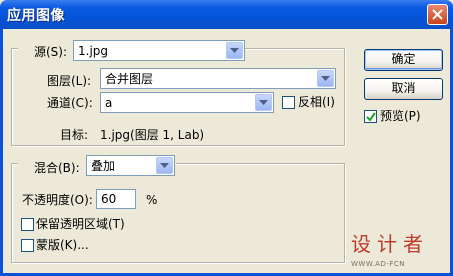  What do you see at coordinates (57, 200) in the screenshot?
I see `opacity-label: 不透明度(O):` at bounding box center [57, 200].